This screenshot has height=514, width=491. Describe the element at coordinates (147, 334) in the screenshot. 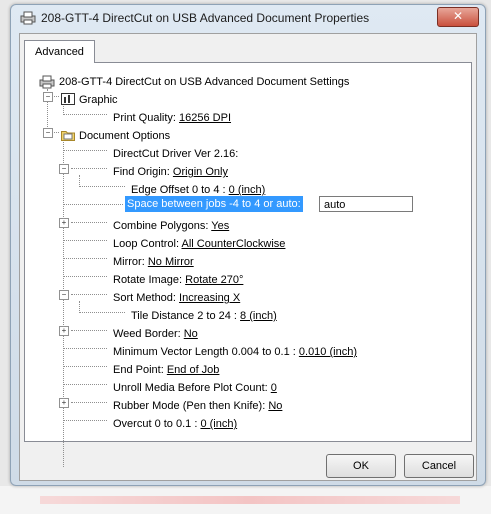

I see `weed-border-label: Weed Border:` at that location.